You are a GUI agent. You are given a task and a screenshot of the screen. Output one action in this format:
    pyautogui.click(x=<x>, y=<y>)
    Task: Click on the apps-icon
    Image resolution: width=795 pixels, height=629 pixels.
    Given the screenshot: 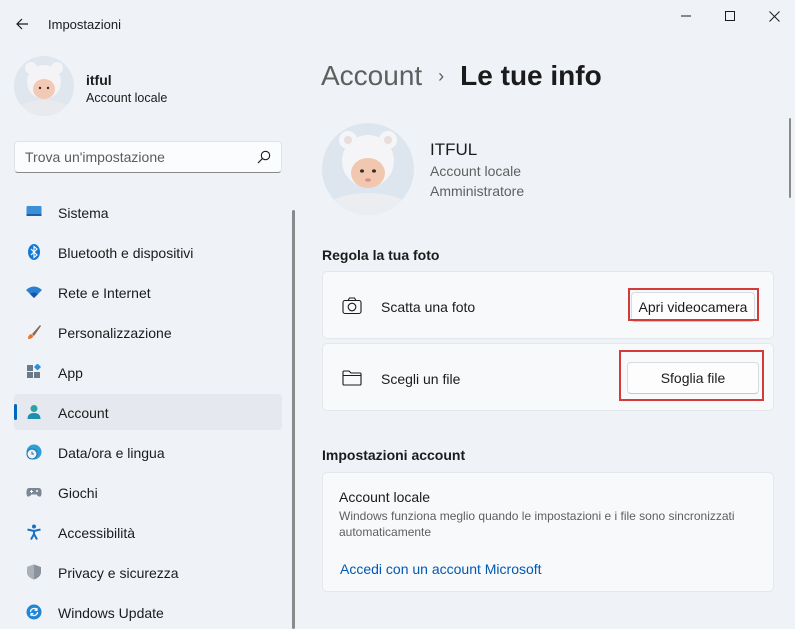 What is the action you would take?
    pyautogui.click(x=34, y=372)
    